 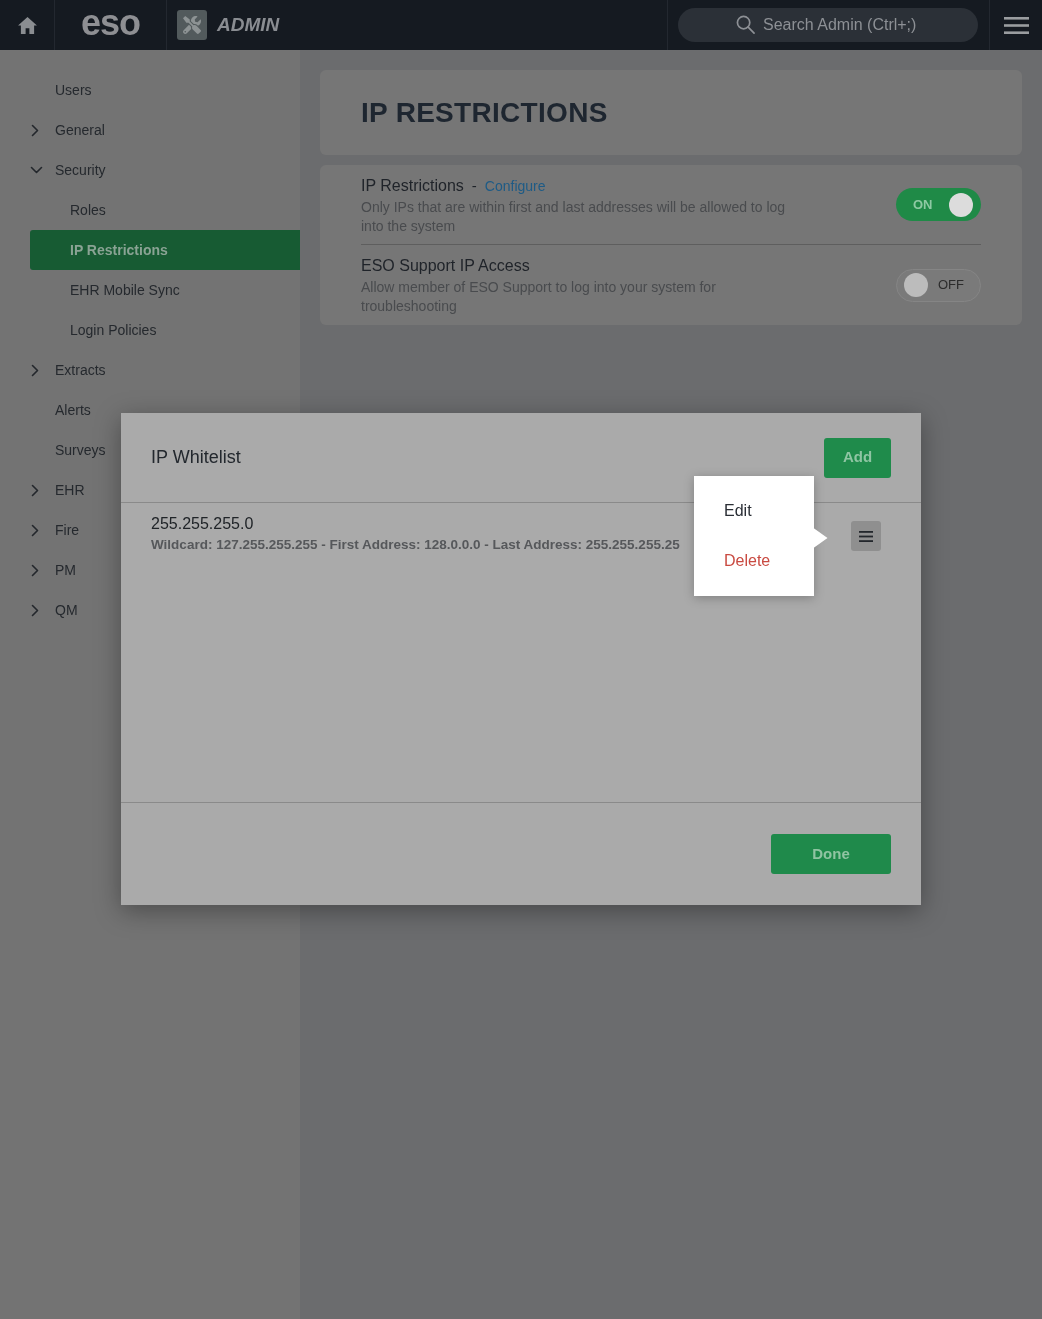 I want to click on row-menu-button, so click(x=866, y=536).